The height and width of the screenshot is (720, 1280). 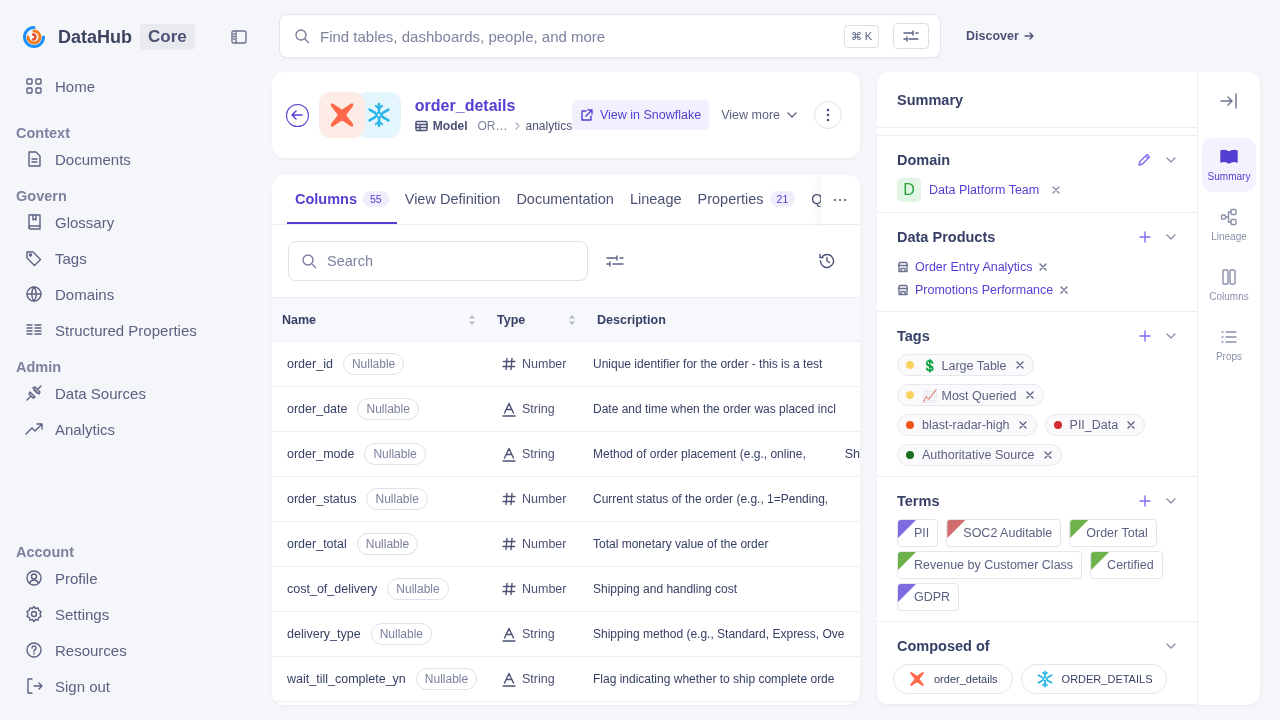 What do you see at coordinates (81, 393) in the screenshot?
I see `nav-item: Data Sources` at bounding box center [81, 393].